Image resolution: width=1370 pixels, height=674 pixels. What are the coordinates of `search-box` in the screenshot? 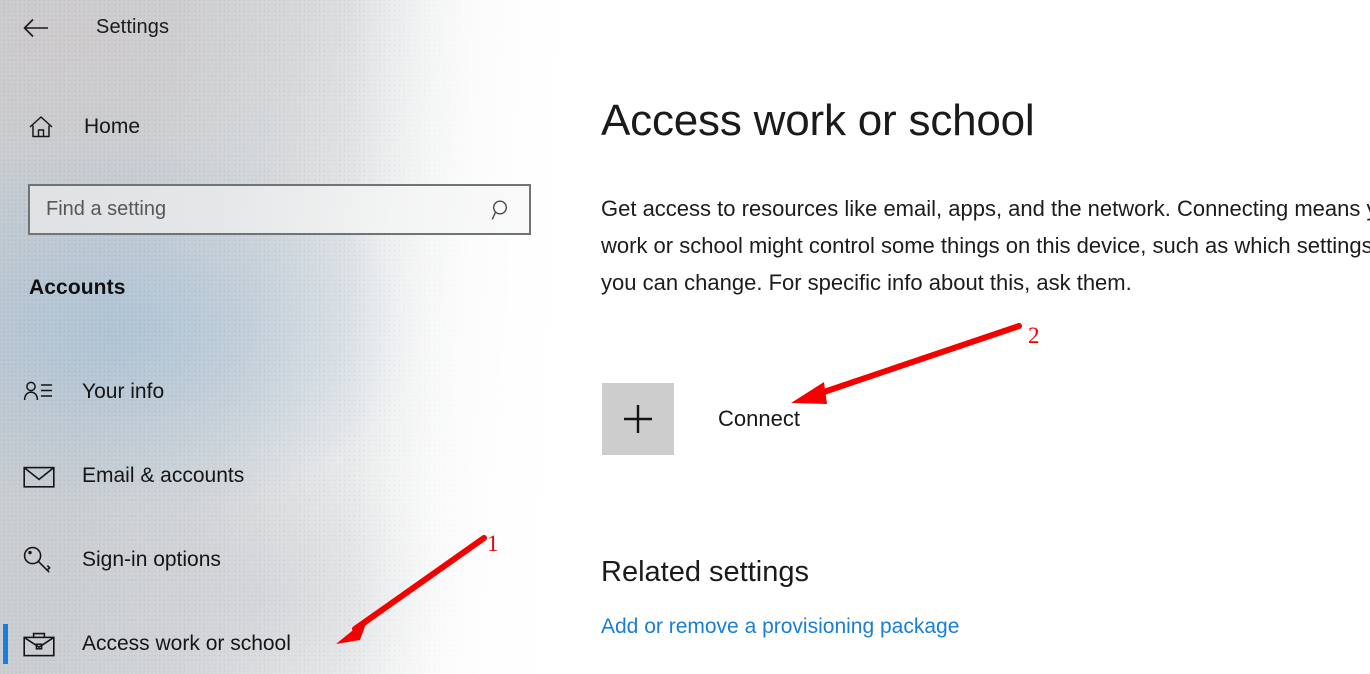 It's located at (279, 209).